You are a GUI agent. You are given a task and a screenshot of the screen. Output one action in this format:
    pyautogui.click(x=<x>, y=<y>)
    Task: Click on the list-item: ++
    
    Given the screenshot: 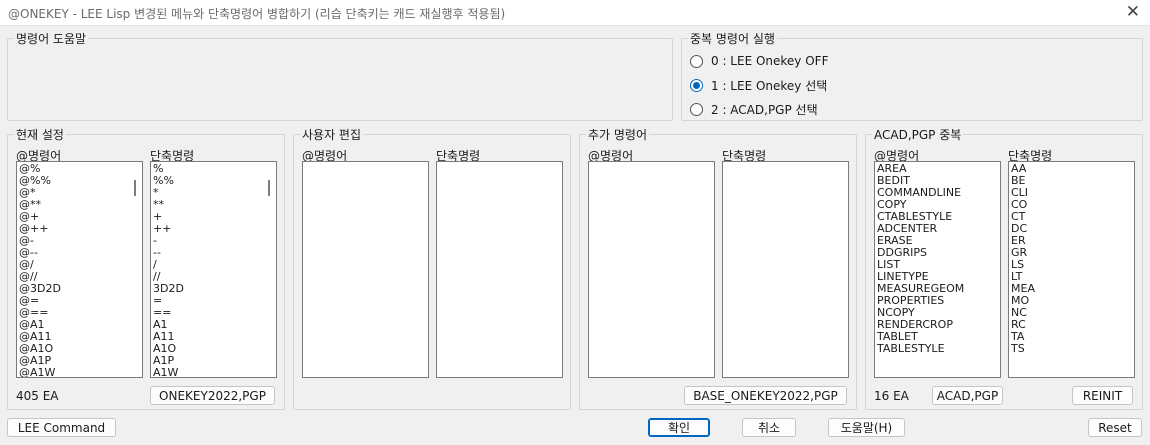 What is the action you would take?
    pyautogui.click(x=213, y=229)
    